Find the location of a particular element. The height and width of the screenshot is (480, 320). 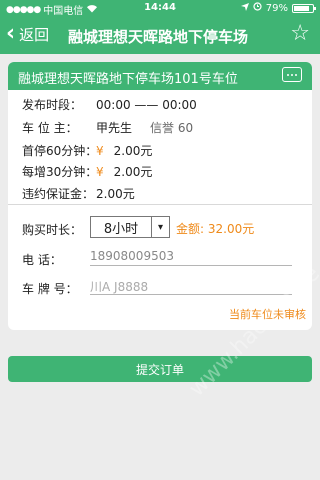

total-amount: 金额: 32.00元 is located at coordinates (215, 229).